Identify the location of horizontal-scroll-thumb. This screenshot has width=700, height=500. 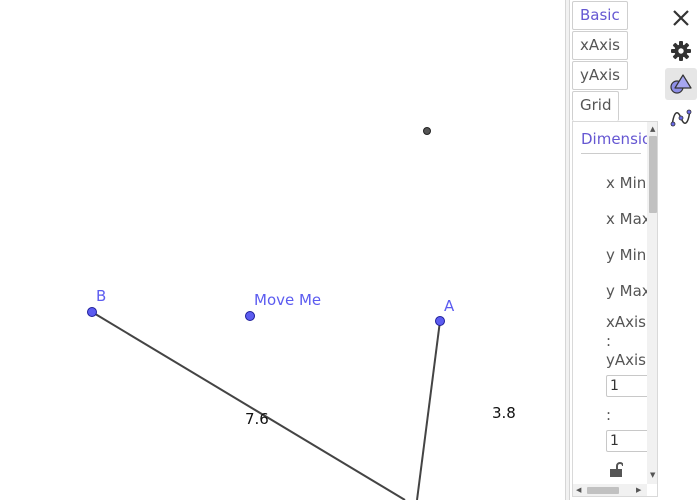
(603, 490).